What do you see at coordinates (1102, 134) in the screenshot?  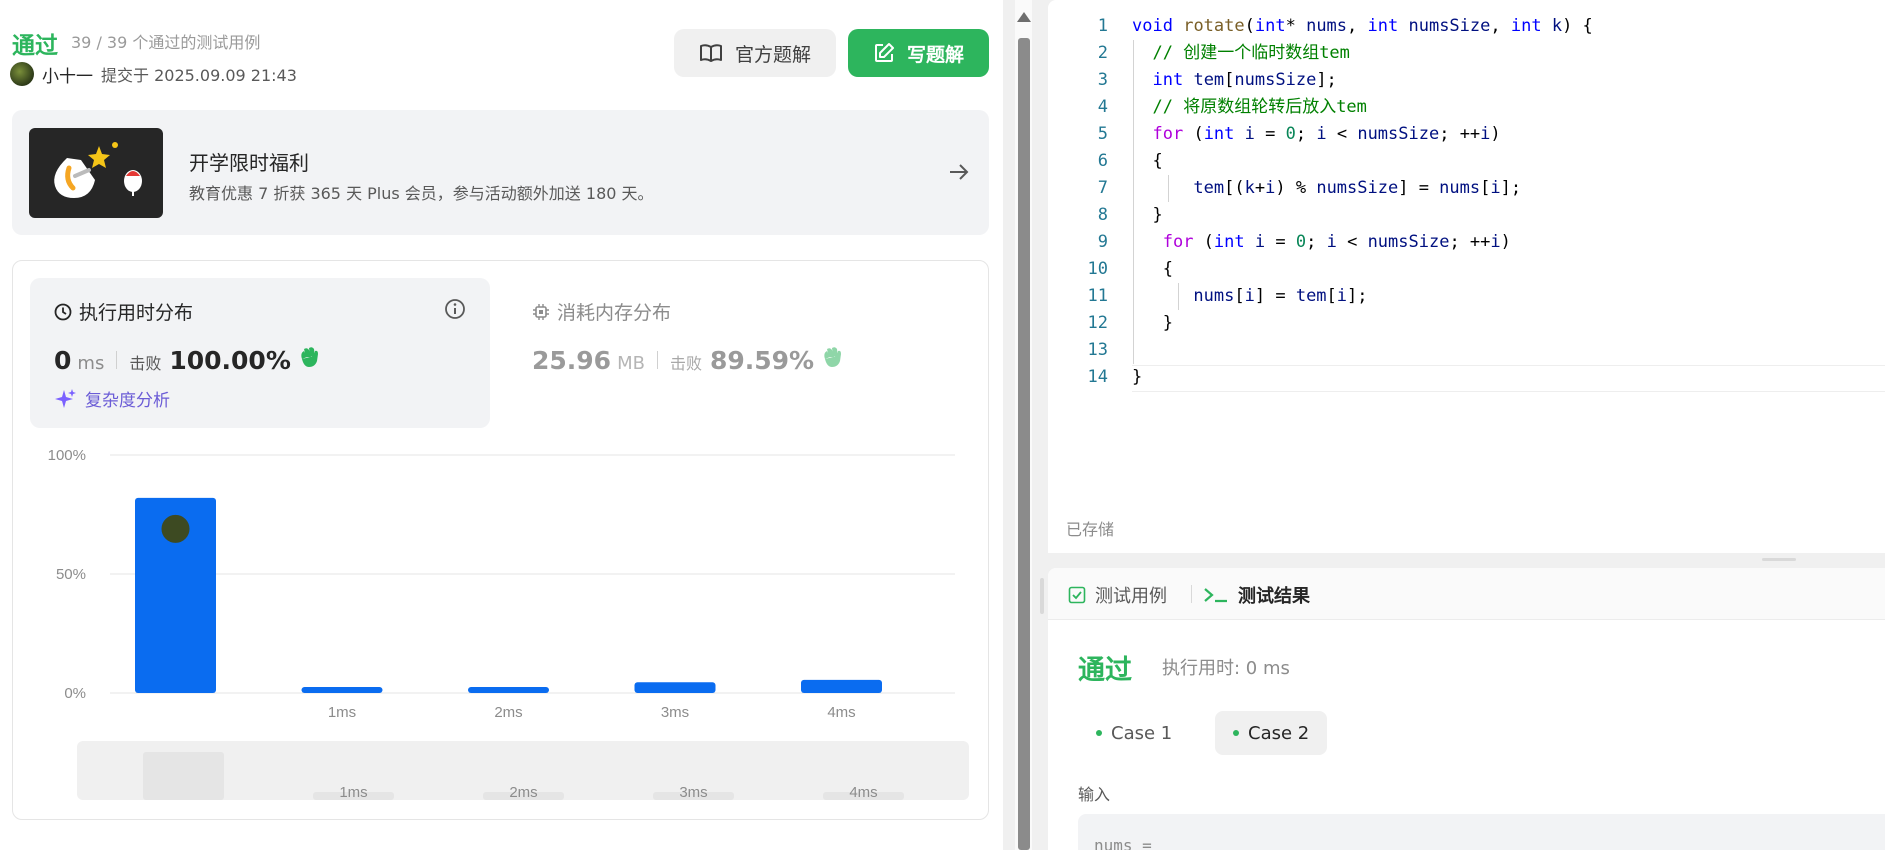 I see `line-number: 5` at bounding box center [1102, 134].